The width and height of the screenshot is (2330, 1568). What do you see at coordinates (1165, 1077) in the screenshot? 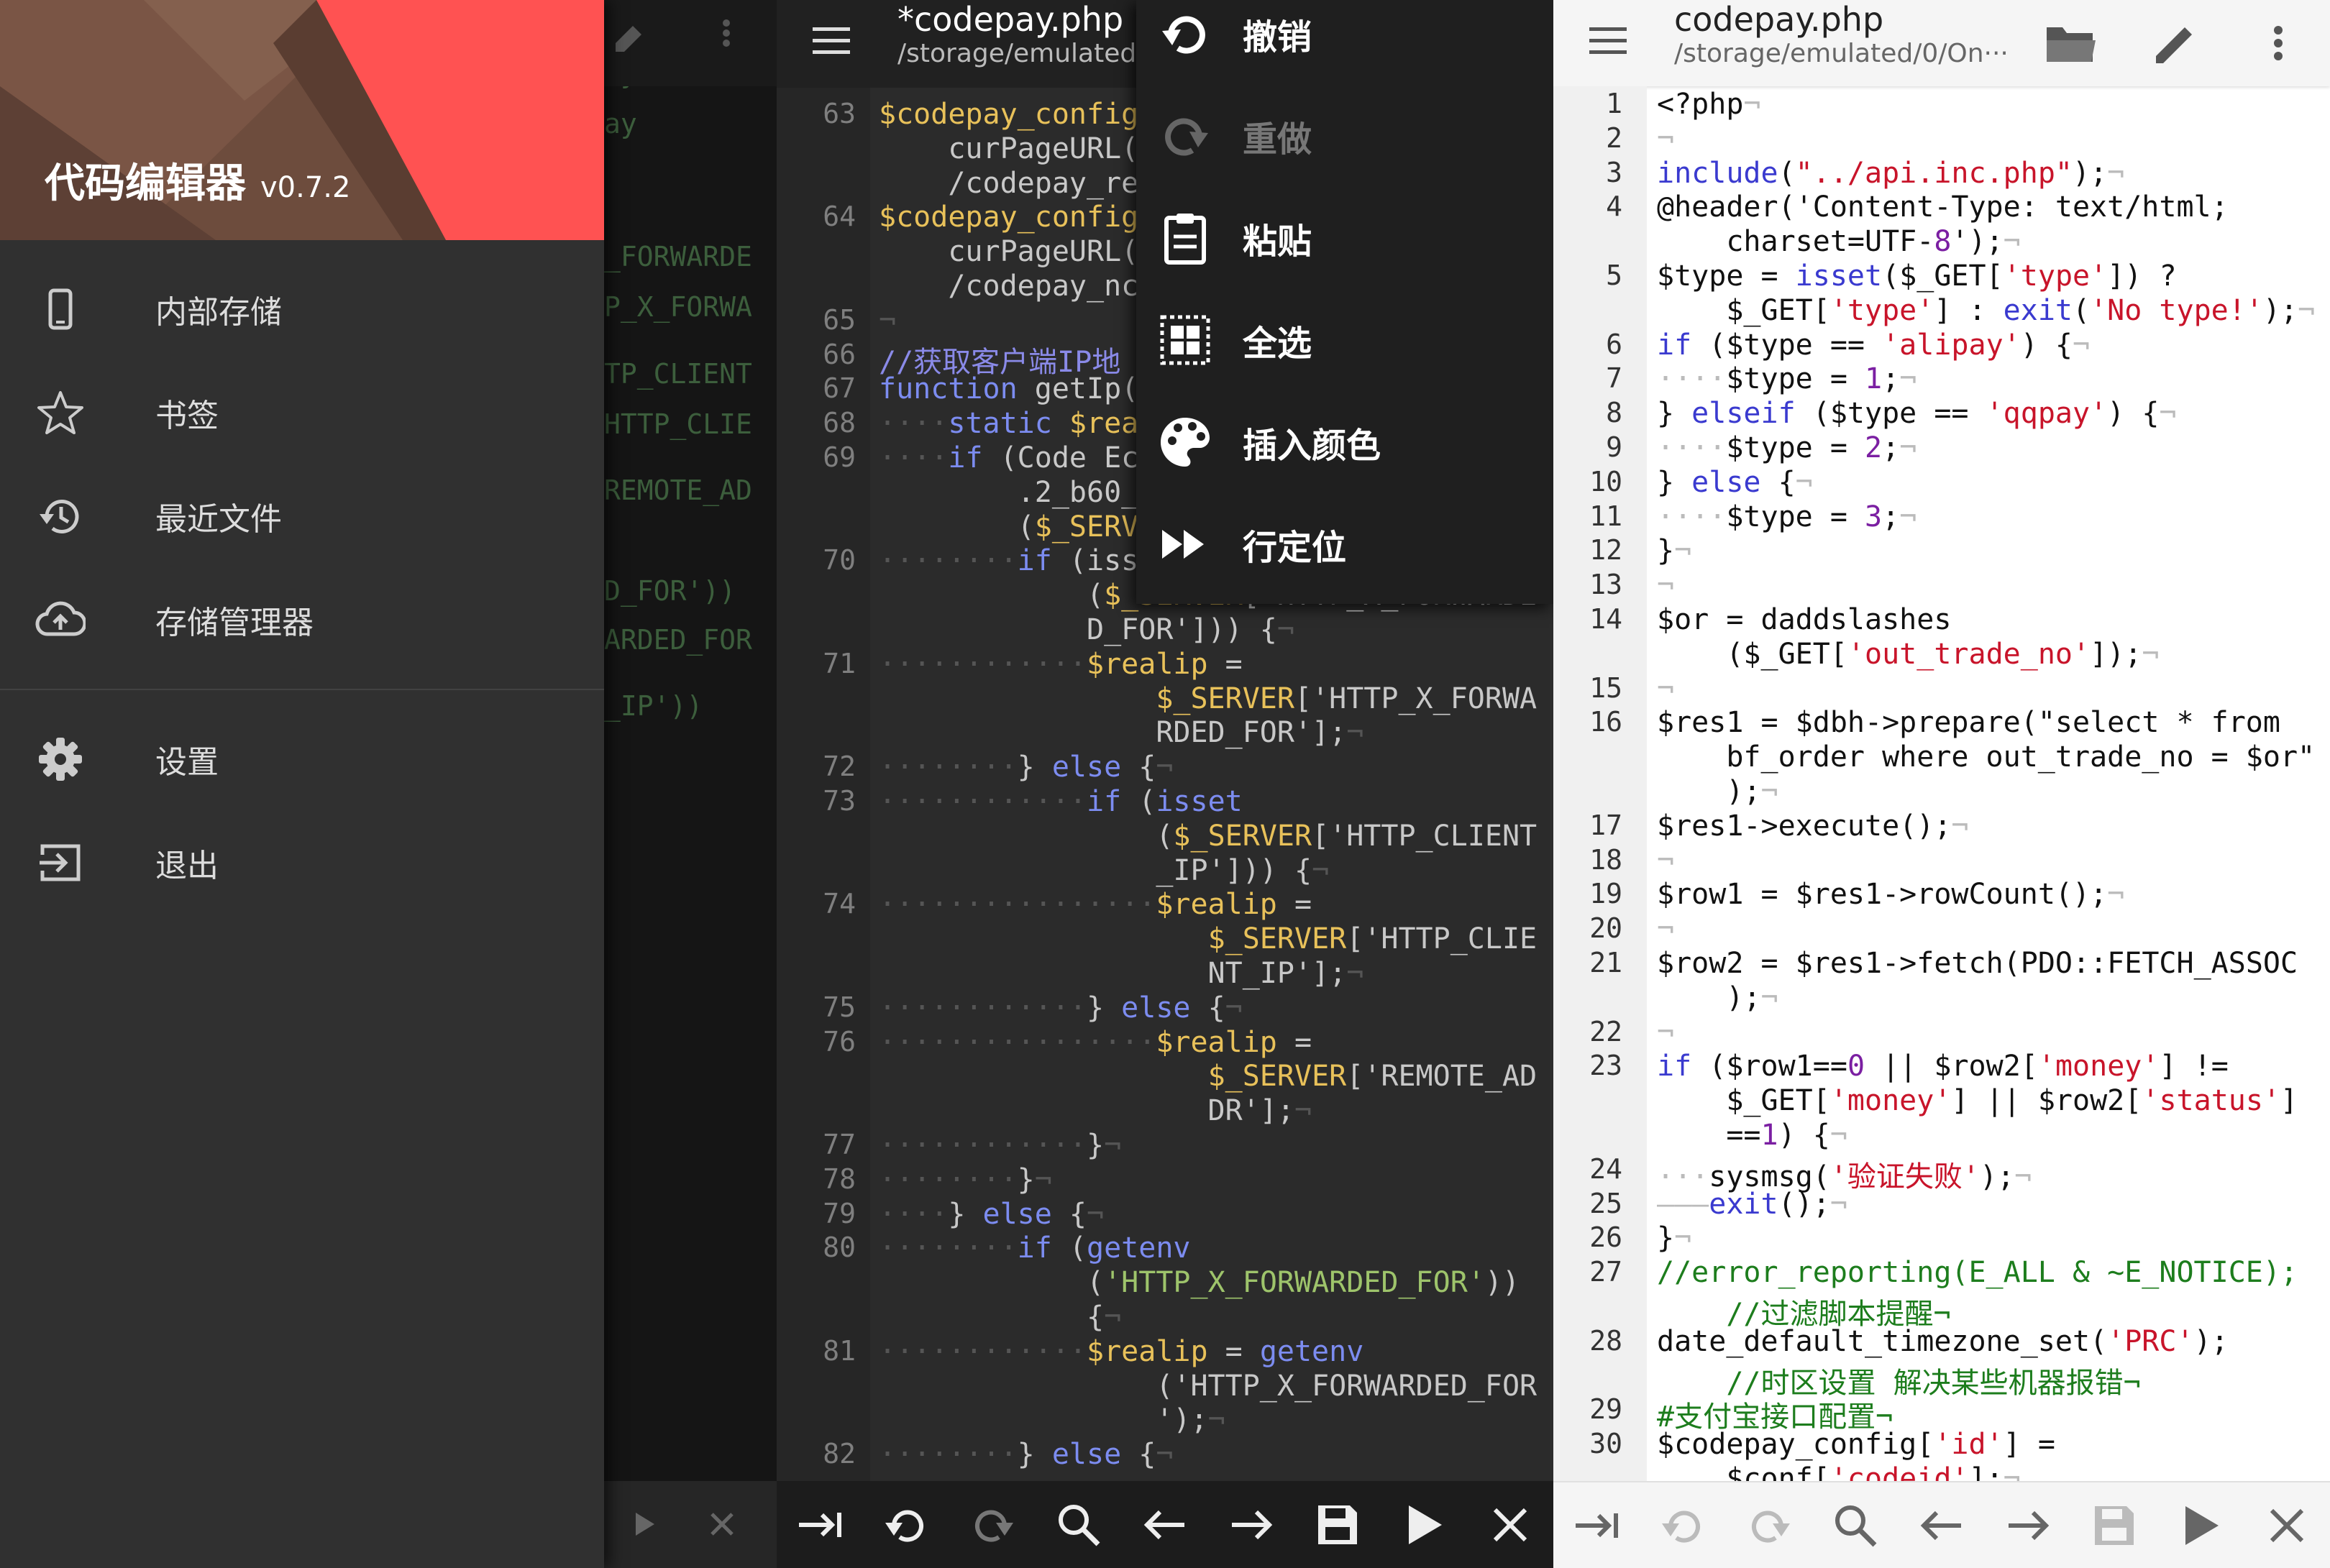
I see `code-line: $_SERVER['REMOTE_AD` at bounding box center [1165, 1077].